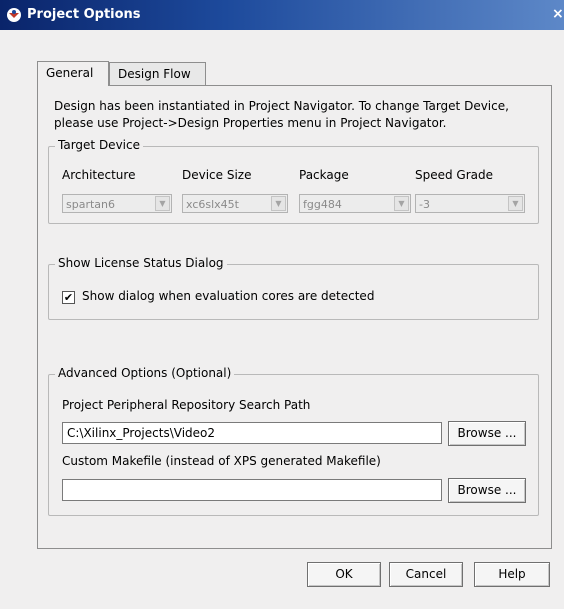 The image size is (564, 609). I want to click on repo-path-input: C:\Xilinx_Projects\Video2, so click(252, 433).